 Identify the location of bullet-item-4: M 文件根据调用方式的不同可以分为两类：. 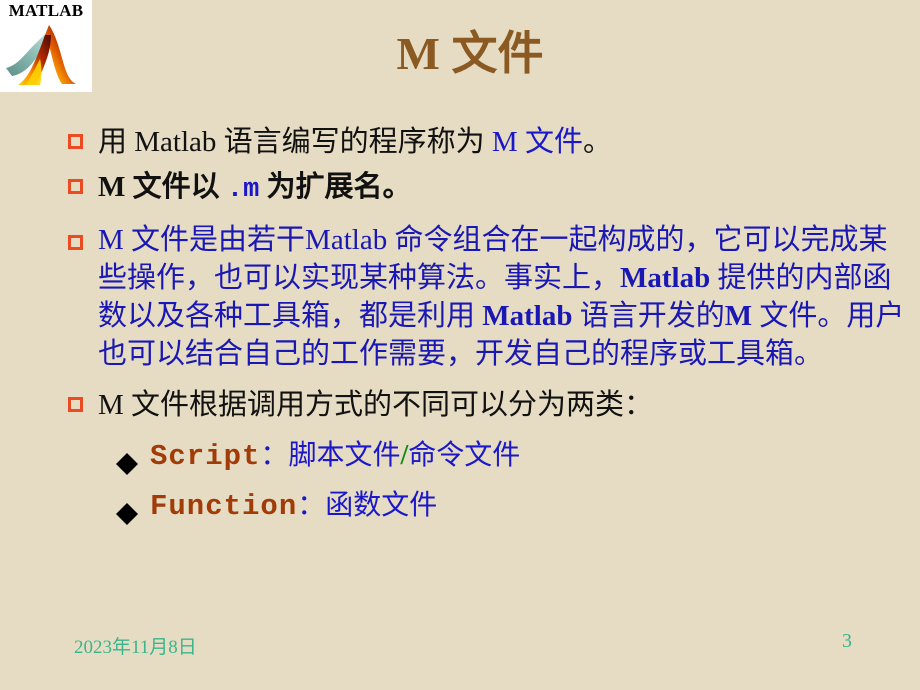
(486, 405).